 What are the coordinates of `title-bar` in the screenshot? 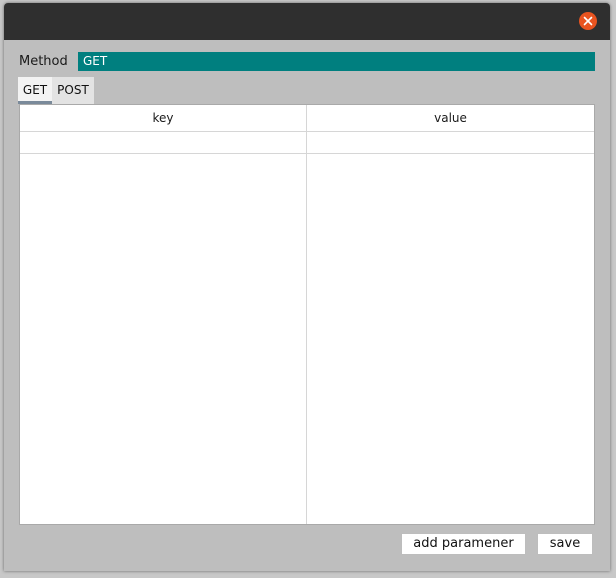 It's located at (307, 21).